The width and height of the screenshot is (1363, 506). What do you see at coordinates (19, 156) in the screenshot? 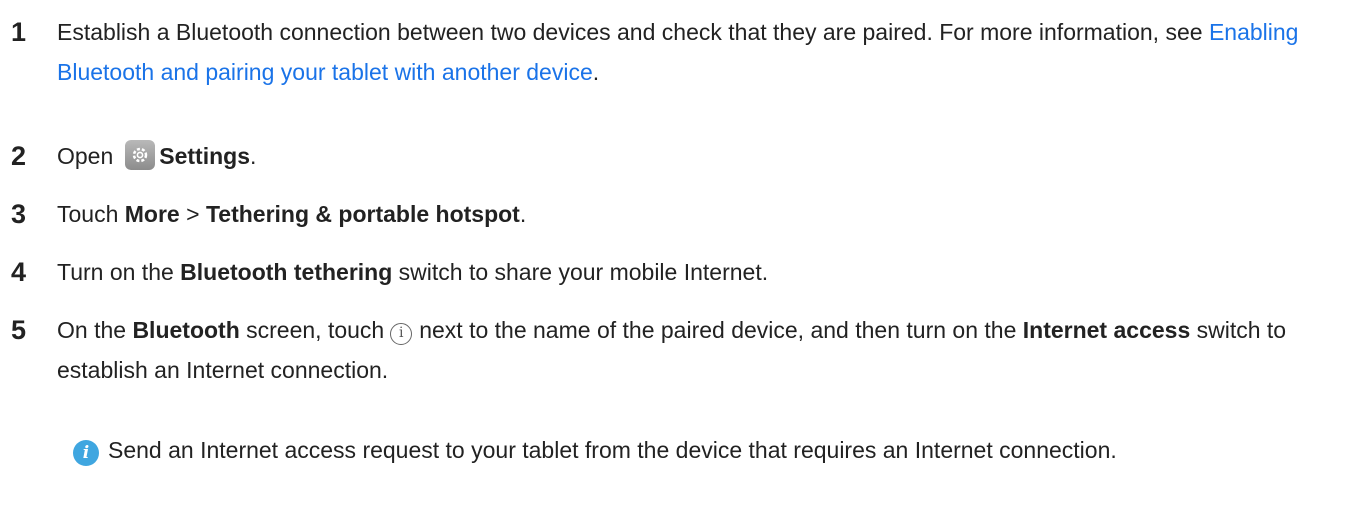
I see `step-number: 2` at bounding box center [19, 156].